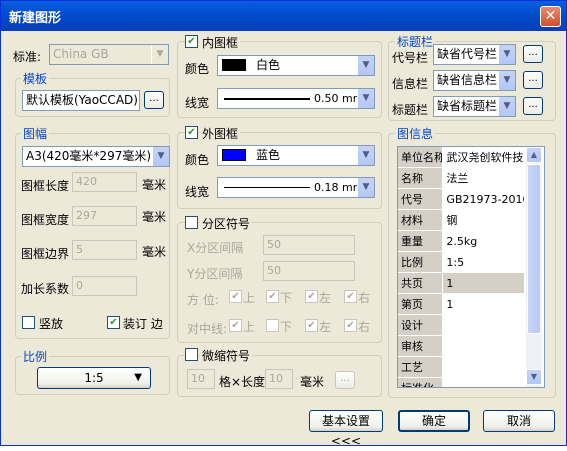 This screenshot has width=567, height=451. I want to click on zone-symbol-checkbox, so click(191, 222).